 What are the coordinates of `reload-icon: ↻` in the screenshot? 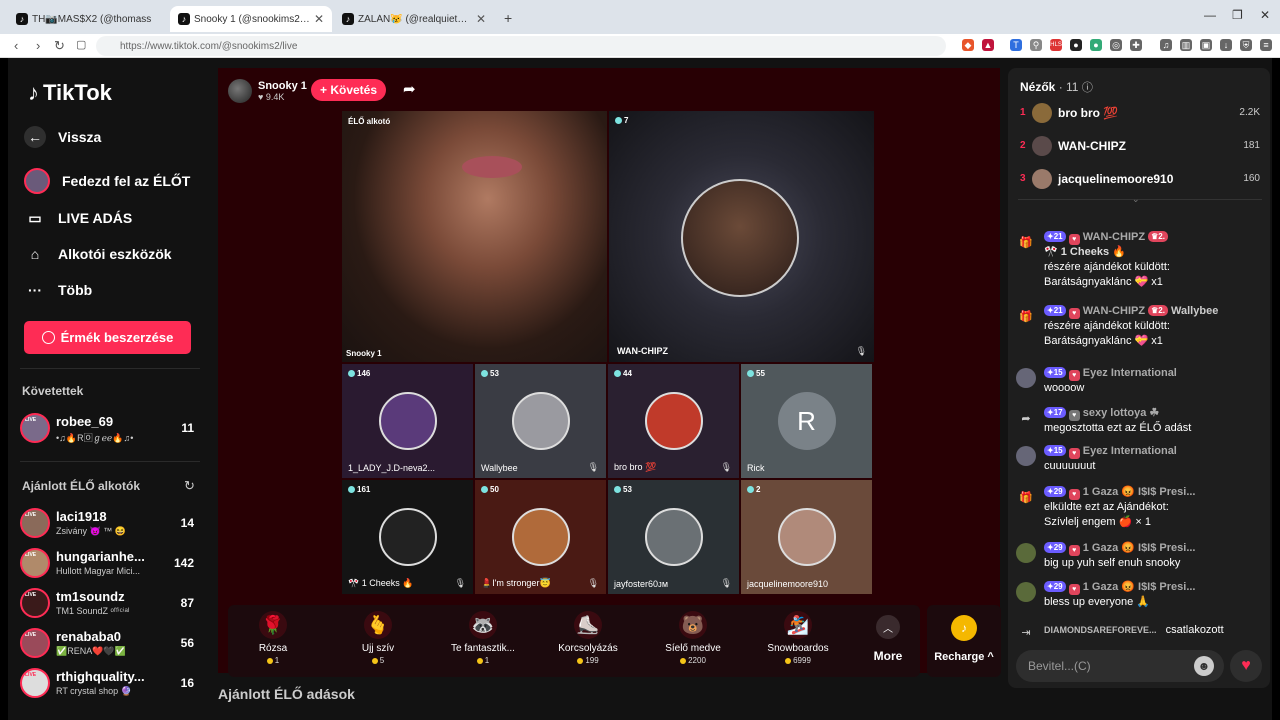 It's located at (59, 46).